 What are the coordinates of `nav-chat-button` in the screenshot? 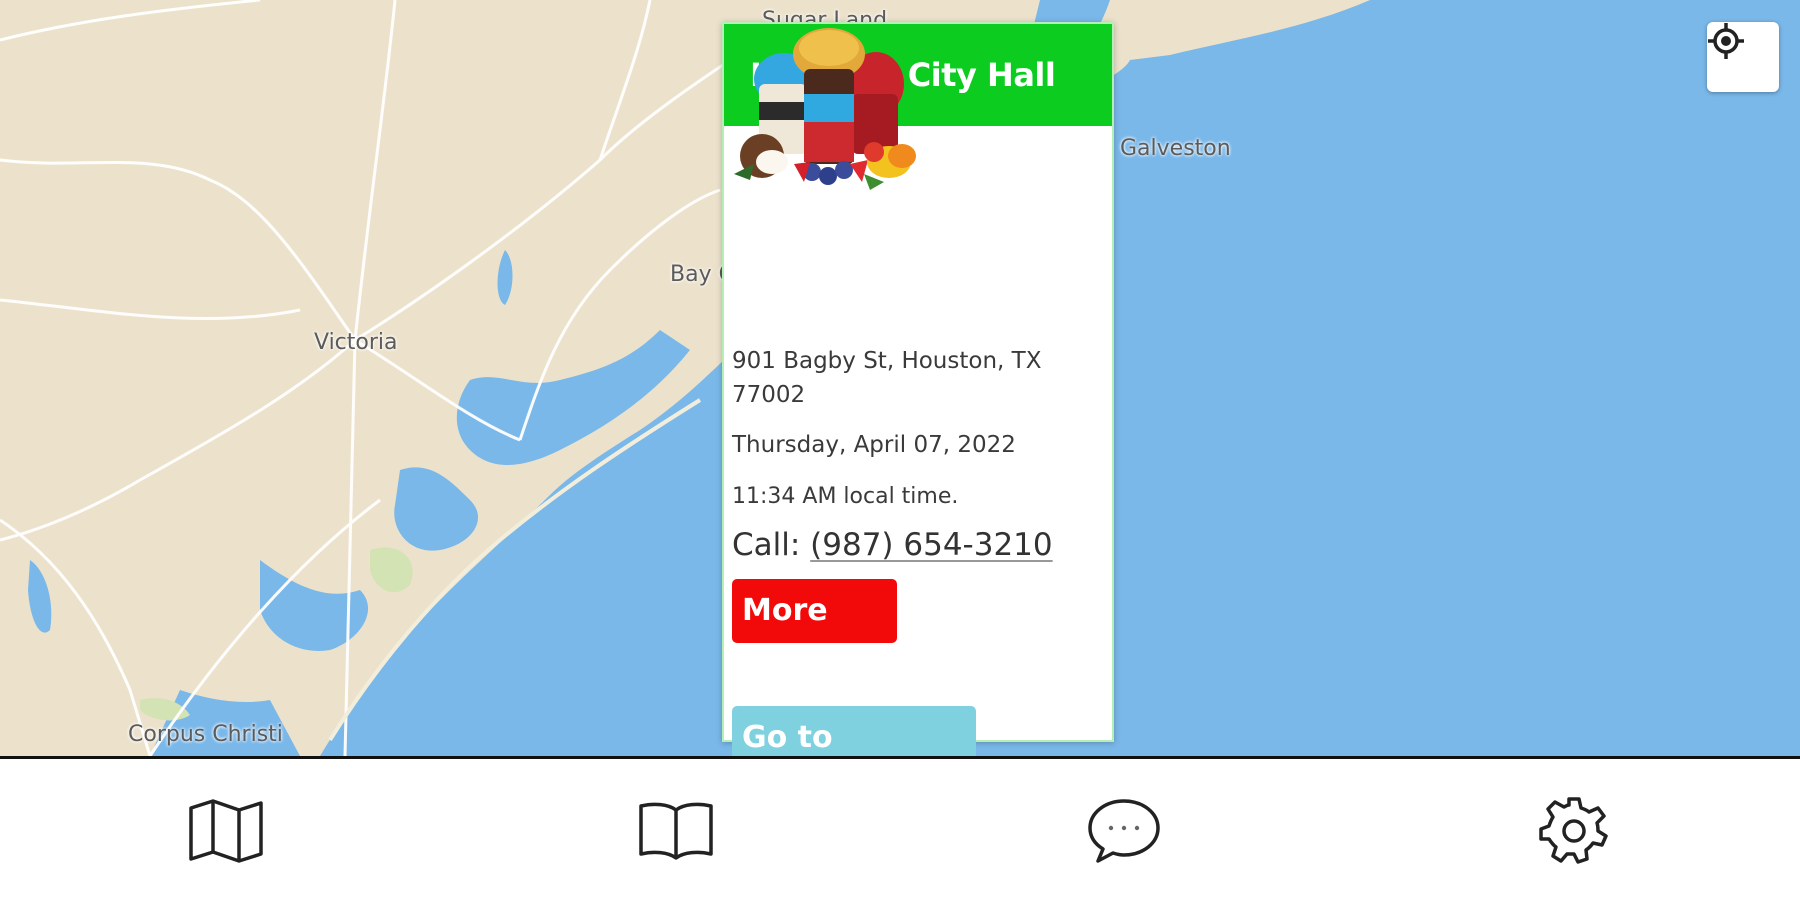 It's located at (1124, 831).